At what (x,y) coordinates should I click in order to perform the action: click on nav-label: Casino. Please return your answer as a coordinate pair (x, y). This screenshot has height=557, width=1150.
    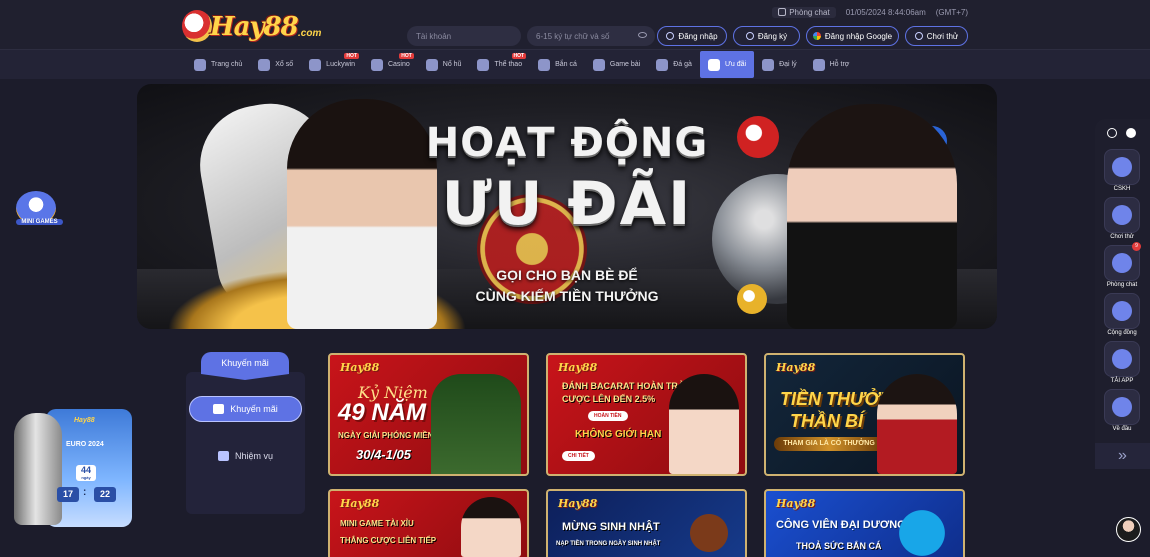
    Looking at the image, I should click on (398, 64).